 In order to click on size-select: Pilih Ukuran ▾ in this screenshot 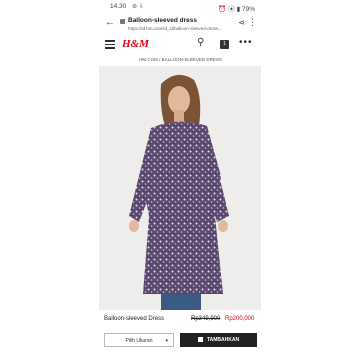, I will do `click(139, 340)`.